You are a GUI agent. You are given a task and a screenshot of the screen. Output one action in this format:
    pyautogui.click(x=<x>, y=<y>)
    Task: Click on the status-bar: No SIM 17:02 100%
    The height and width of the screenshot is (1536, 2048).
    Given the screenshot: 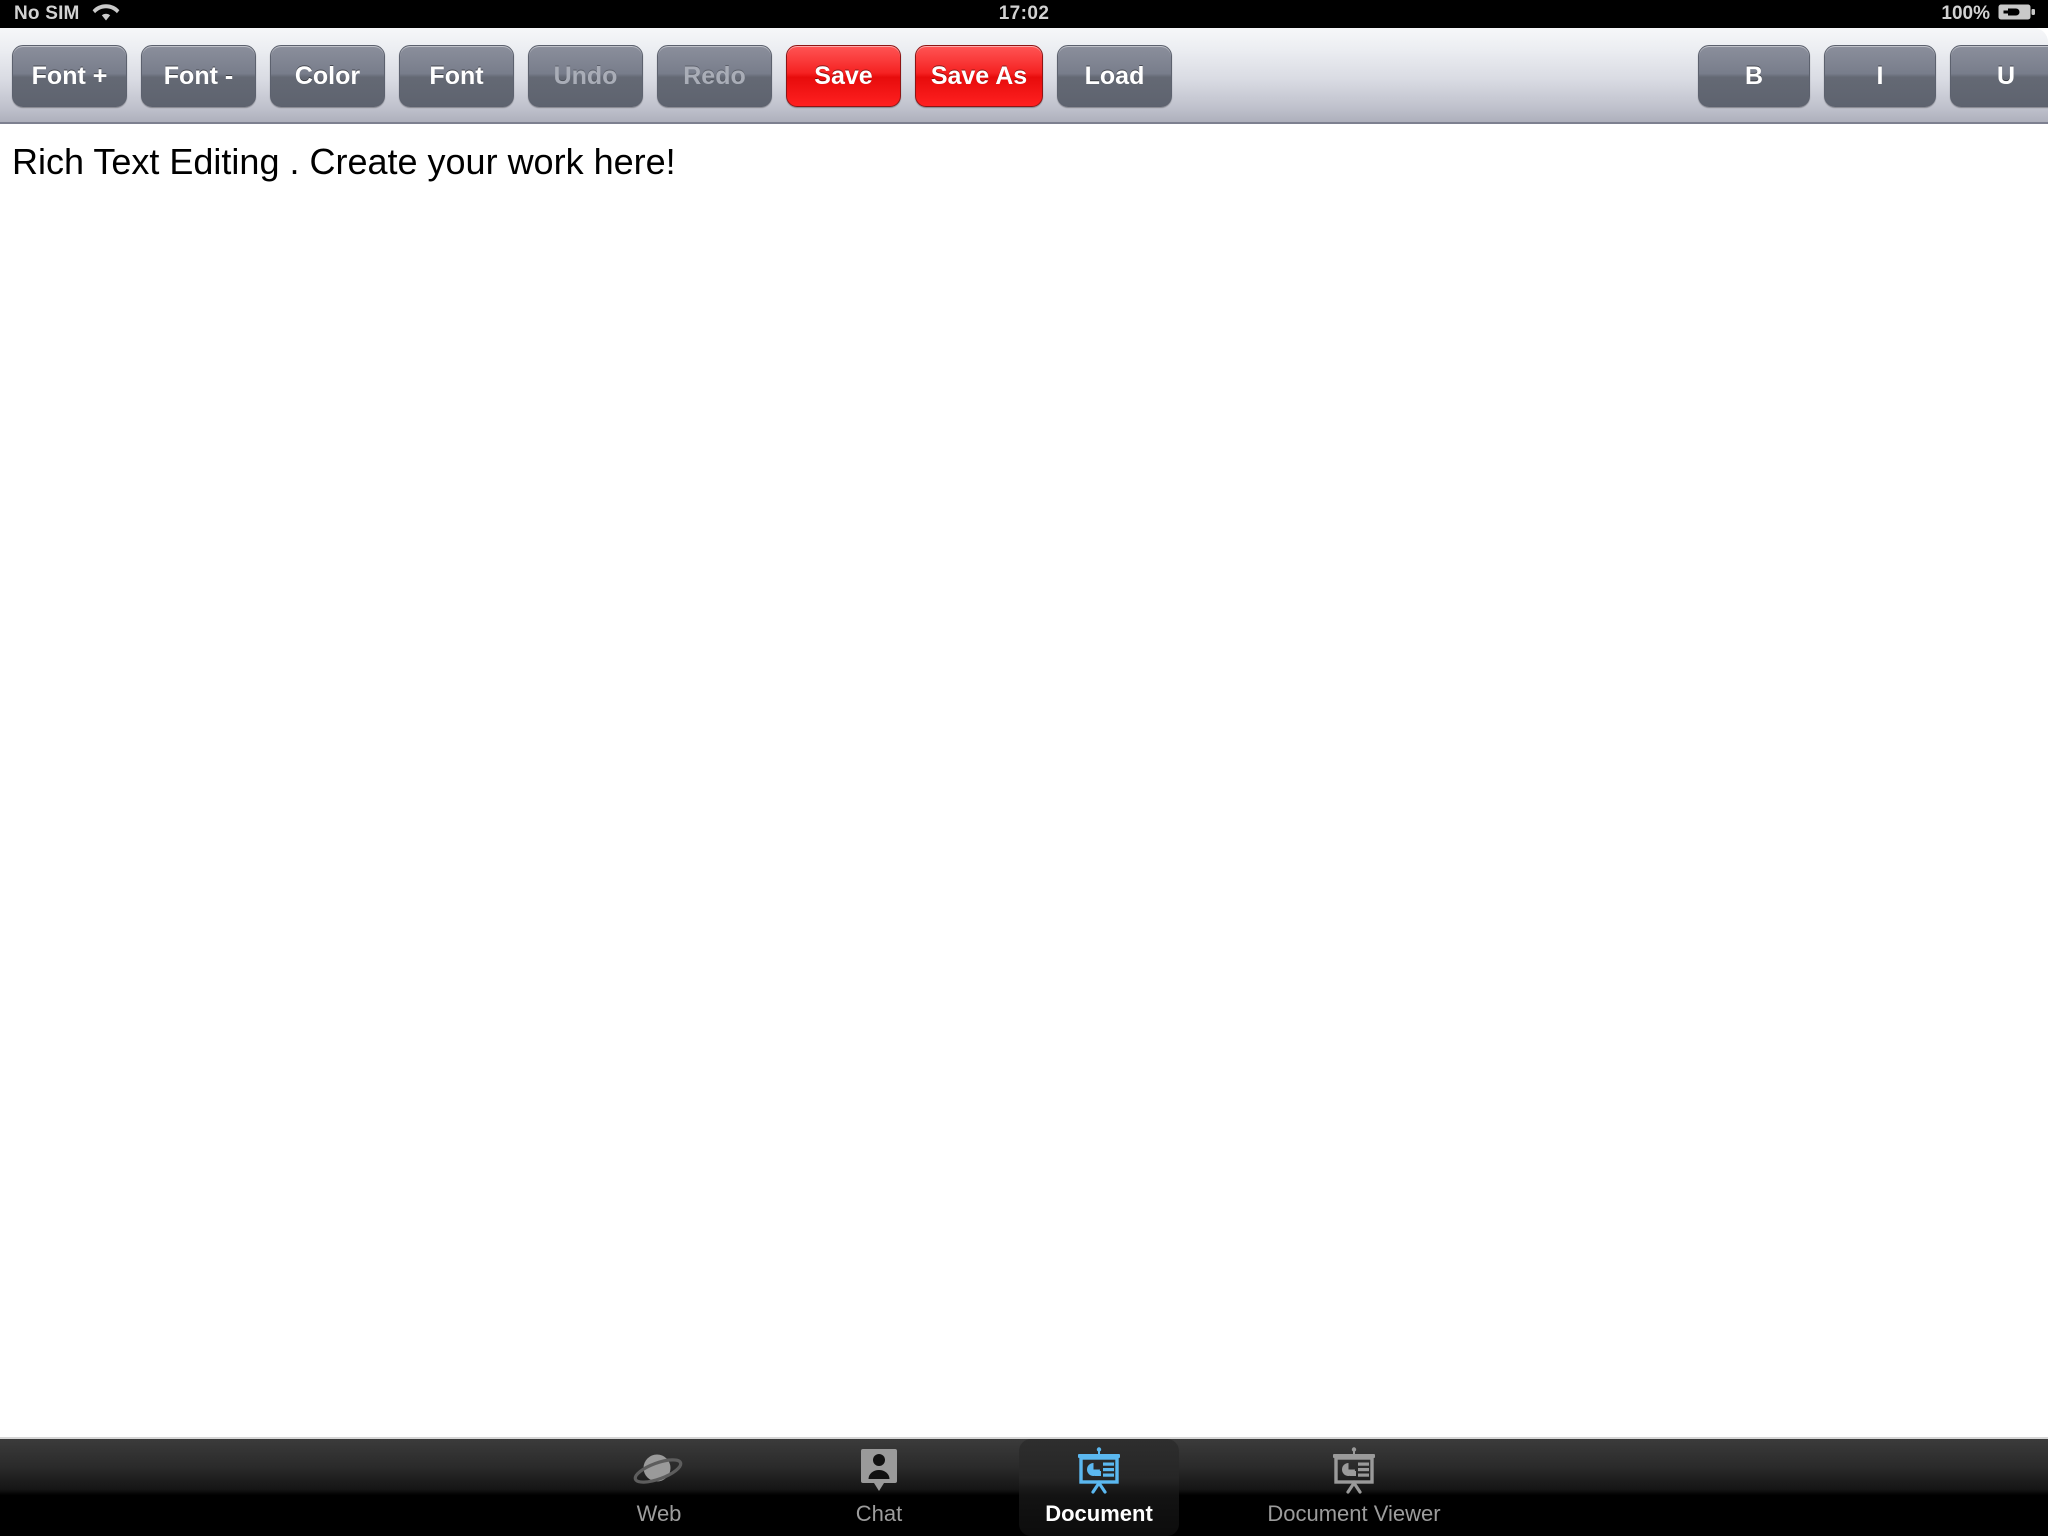 What is the action you would take?
    pyautogui.click(x=1024, y=14)
    